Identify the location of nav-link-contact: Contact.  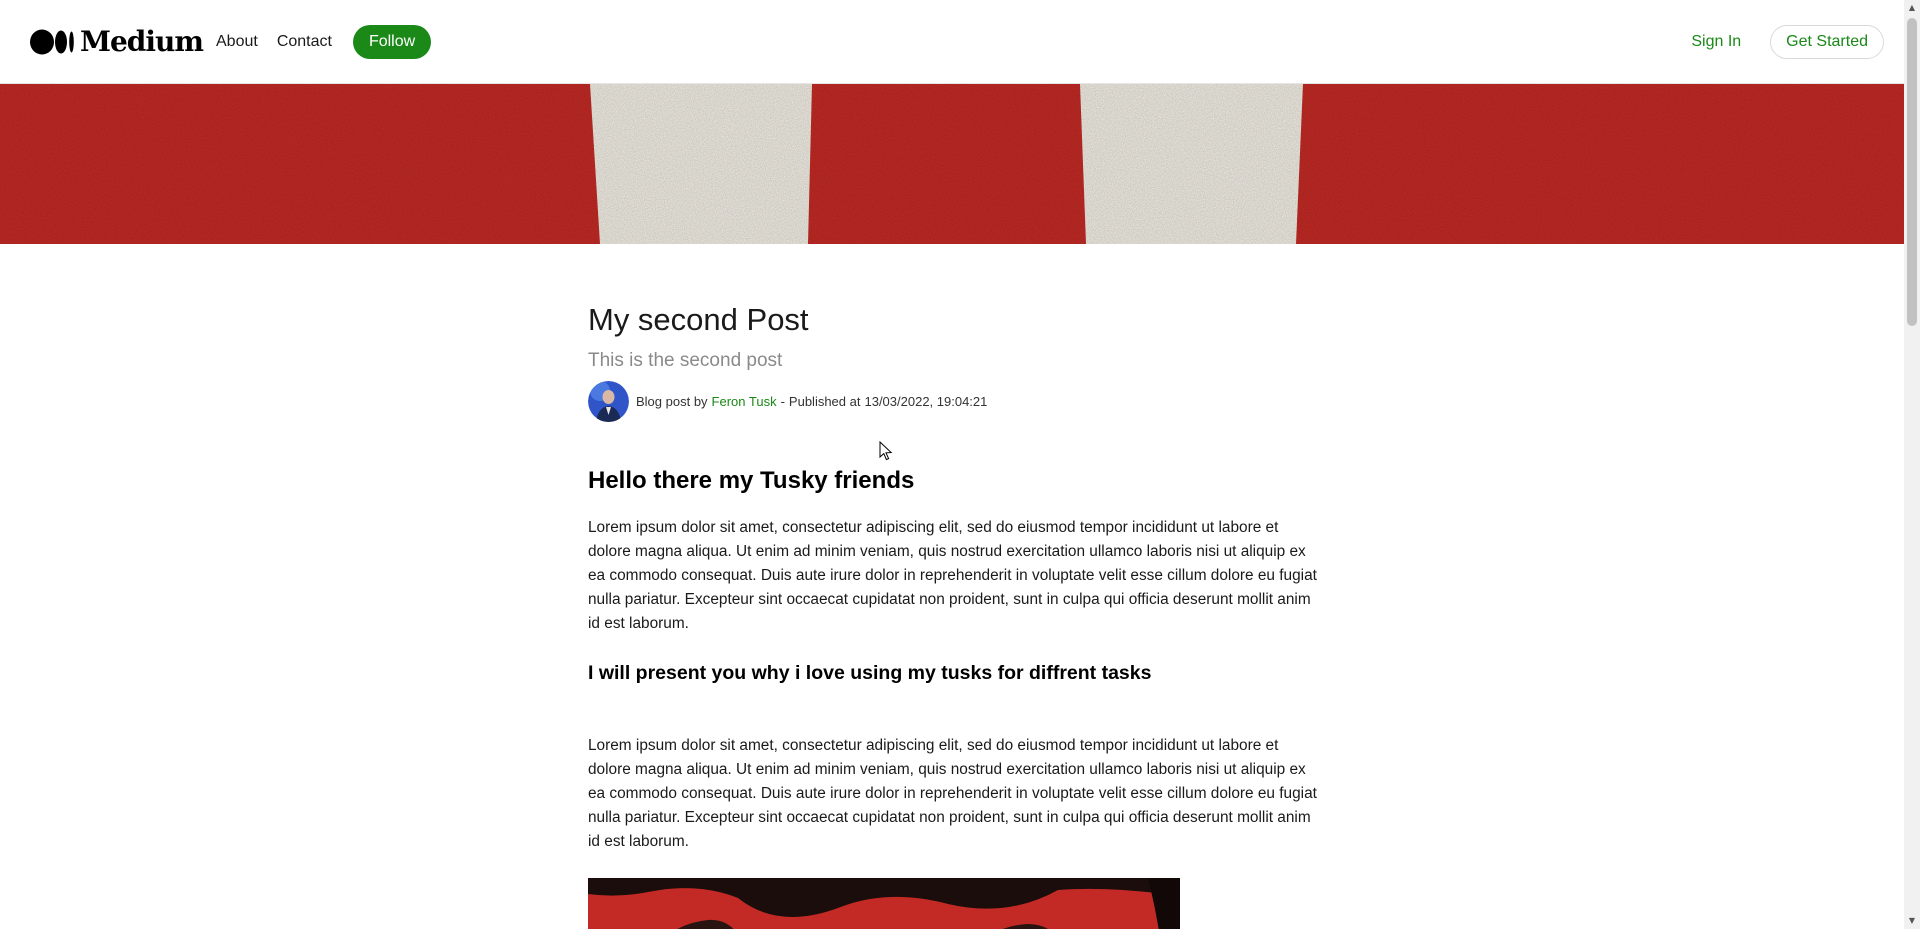
(304, 42).